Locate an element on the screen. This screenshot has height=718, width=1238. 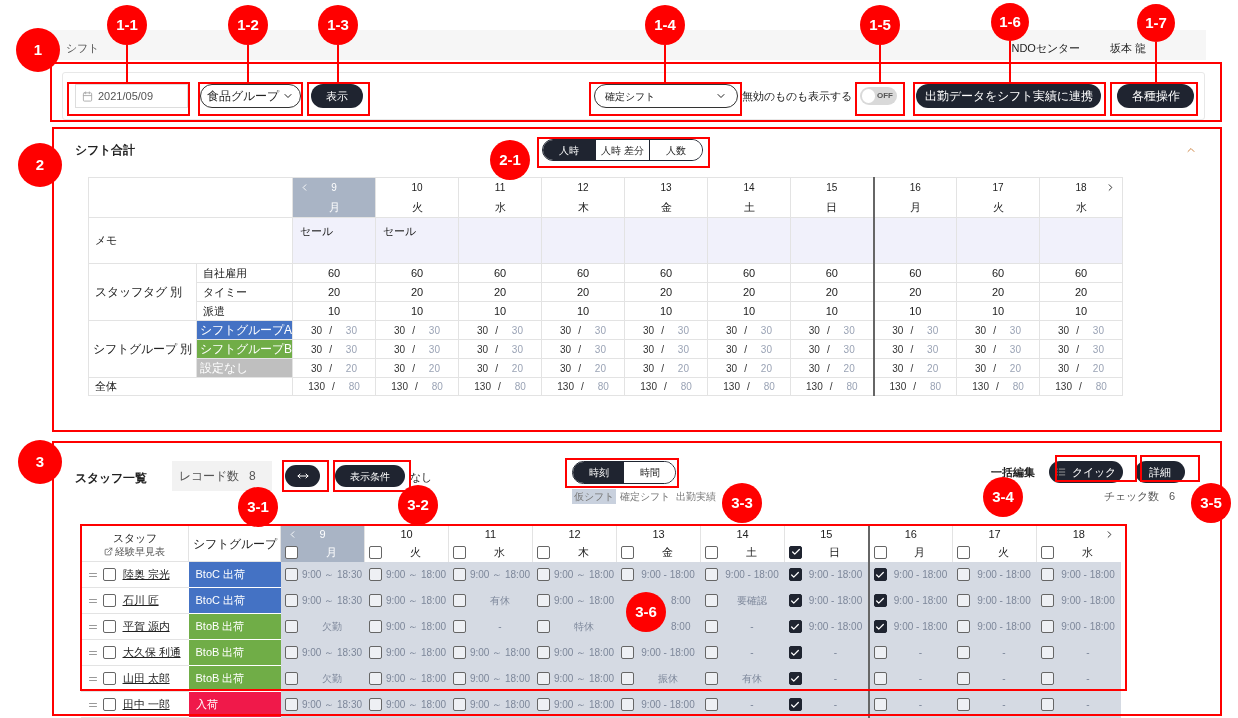
day-header: 14 is located at coordinates (749, 187).